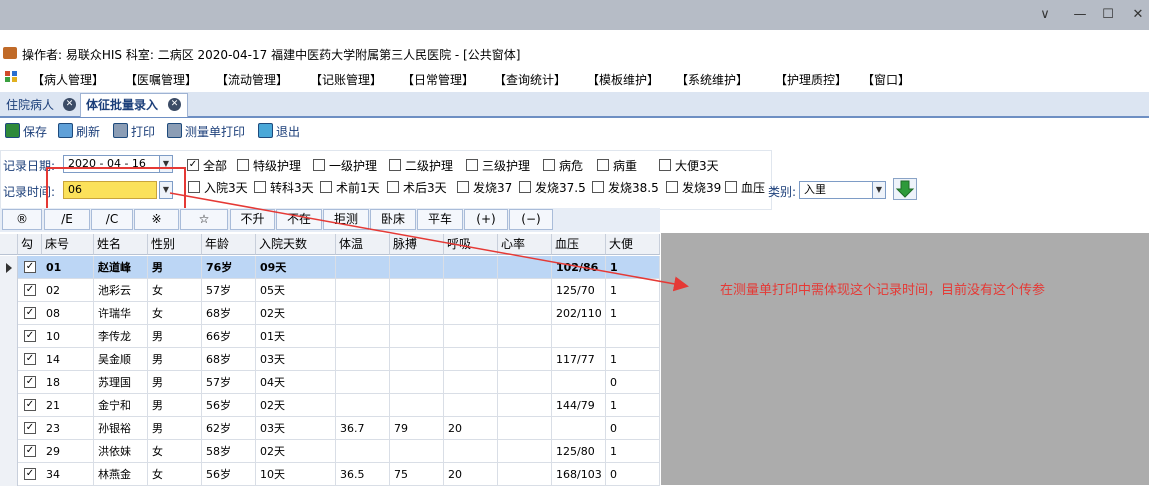 The image size is (1149, 486). What do you see at coordinates (143, 131) in the screenshot?
I see `print-button: 打印` at bounding box center [143, 131].